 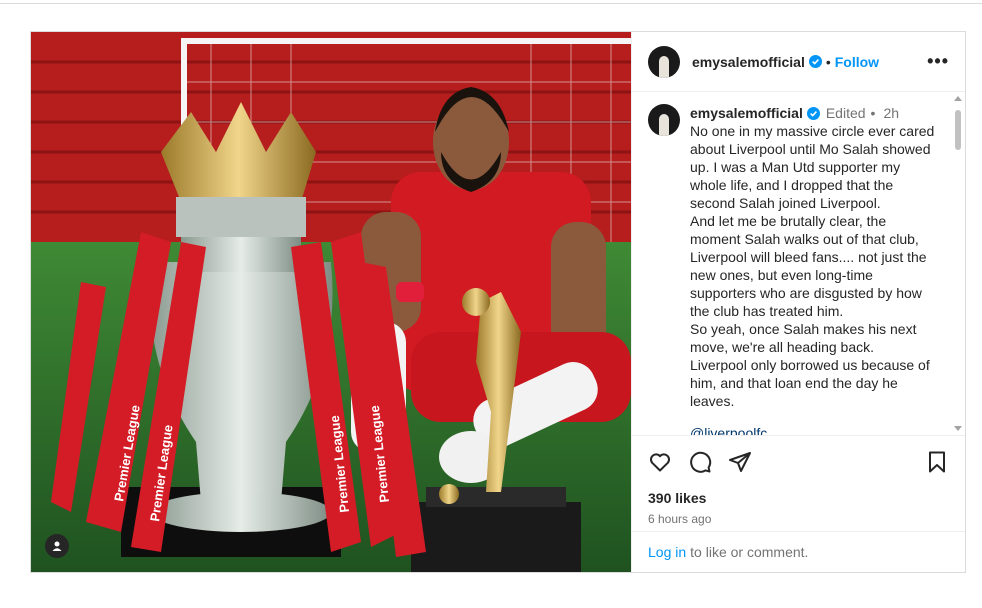 I want to click on post-time: 6 hours ago, so click(x=798, y=516).